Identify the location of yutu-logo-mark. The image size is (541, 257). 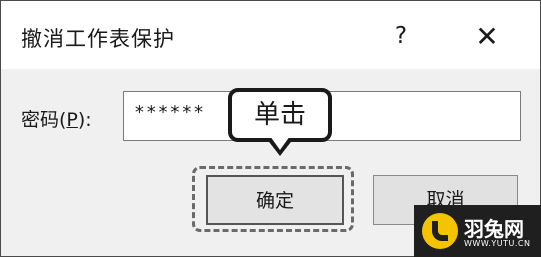
(440, 231).